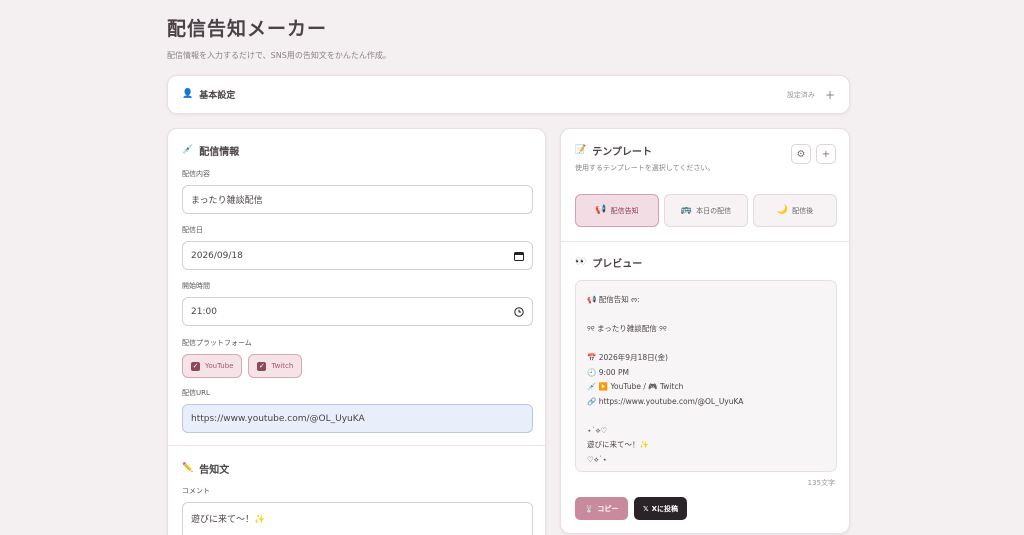  Describe the element at coordinates (219, 152) in the screenshot. I see `stream-info-title: 配信情報` at that location.